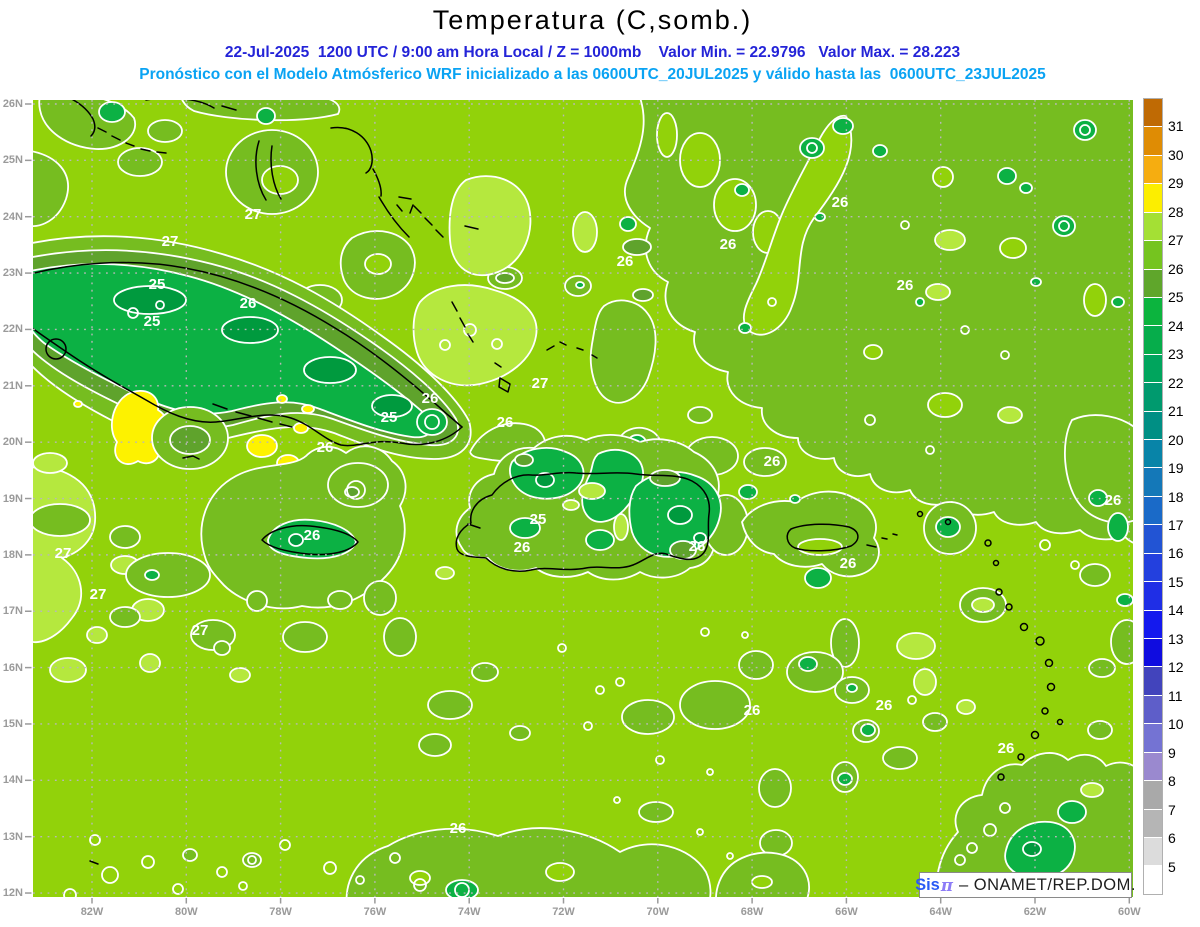 This screenshot has width=1200, height=927. What do you see at coordinates (280, 912) in the screenshot?
I see `lon-label: 78W` at bounding box center [280, 912].